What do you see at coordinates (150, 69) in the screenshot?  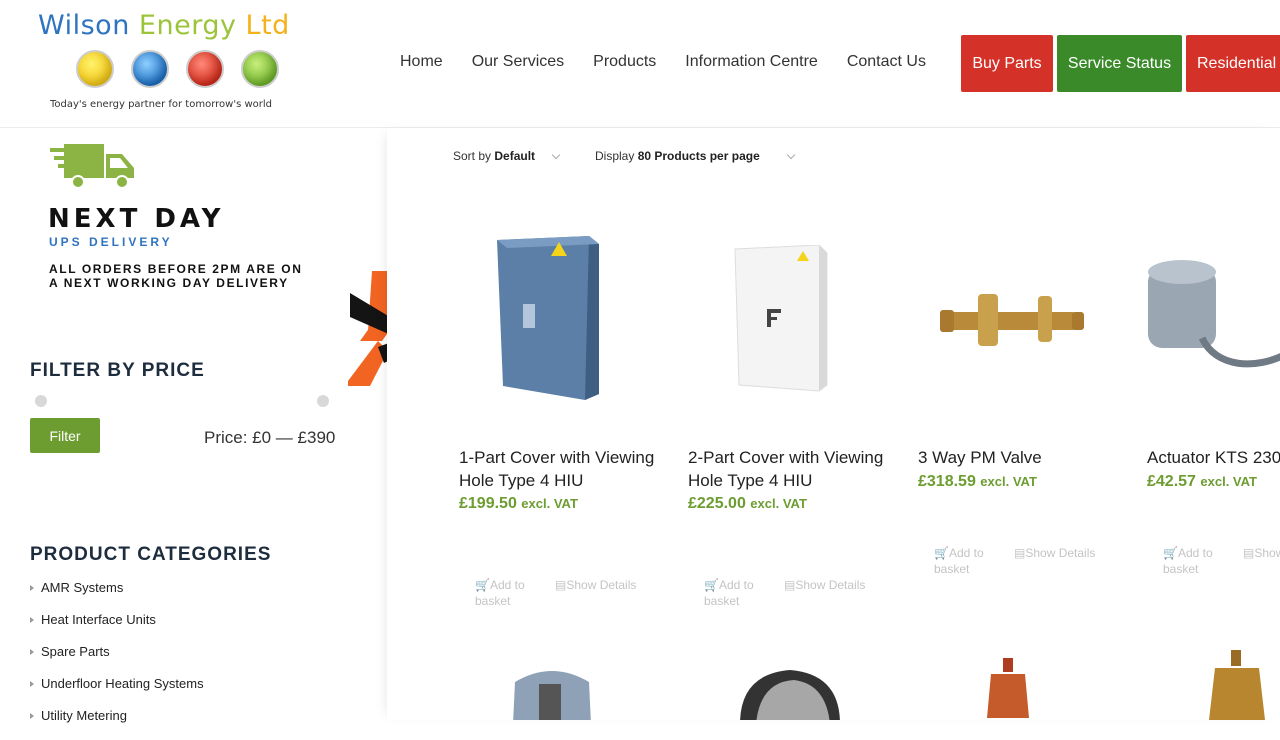 I see `water-drop-icon` at bounding box center [150, 69].